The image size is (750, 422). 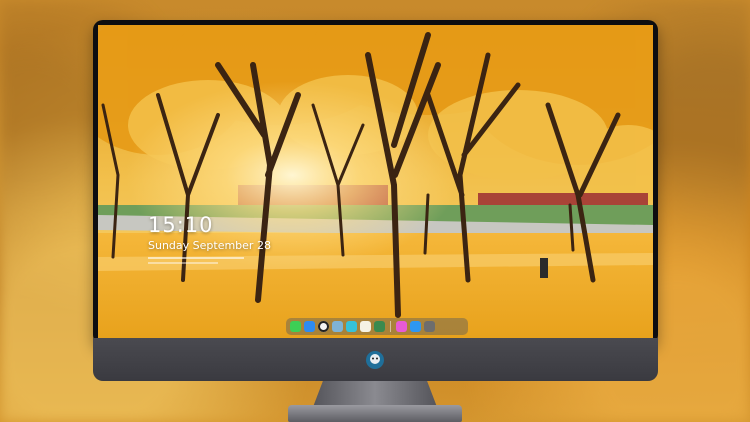 What do you see at coordinates (375, 413) in the screenshot?
I see `monitor-stand-base` at bounding box center [375, 413].